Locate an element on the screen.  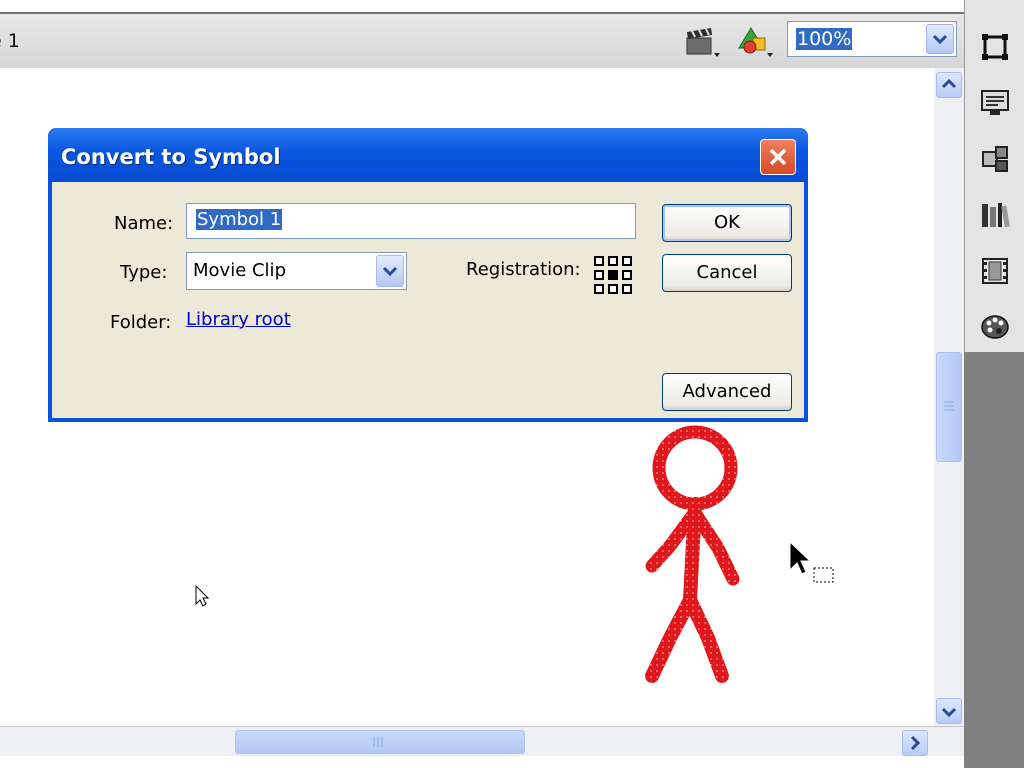
name-label: Name: is located at coordinates (144, 223).